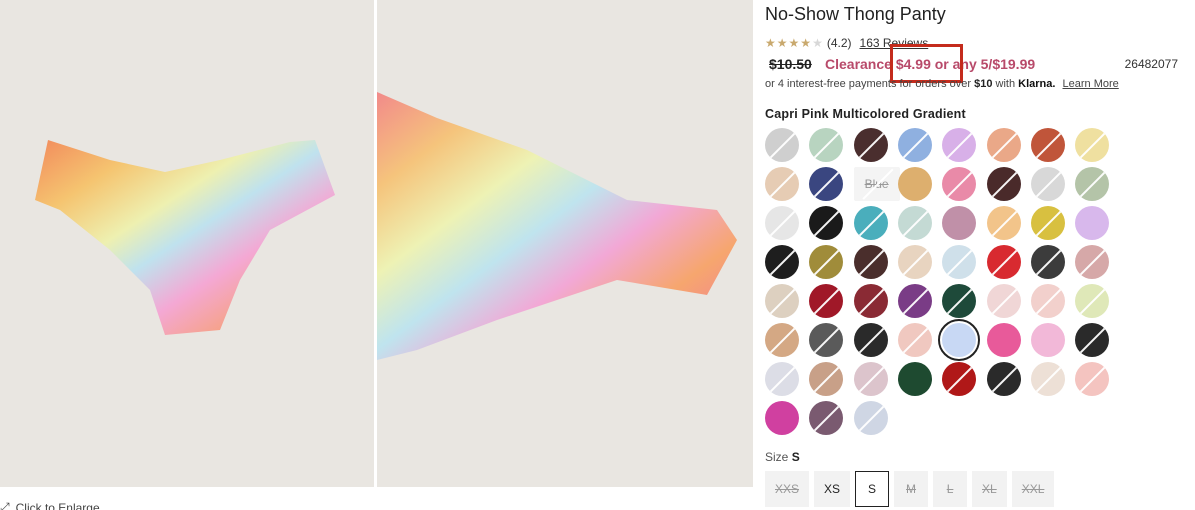  I want to click on size-label-text: Size, so click(777, 457).